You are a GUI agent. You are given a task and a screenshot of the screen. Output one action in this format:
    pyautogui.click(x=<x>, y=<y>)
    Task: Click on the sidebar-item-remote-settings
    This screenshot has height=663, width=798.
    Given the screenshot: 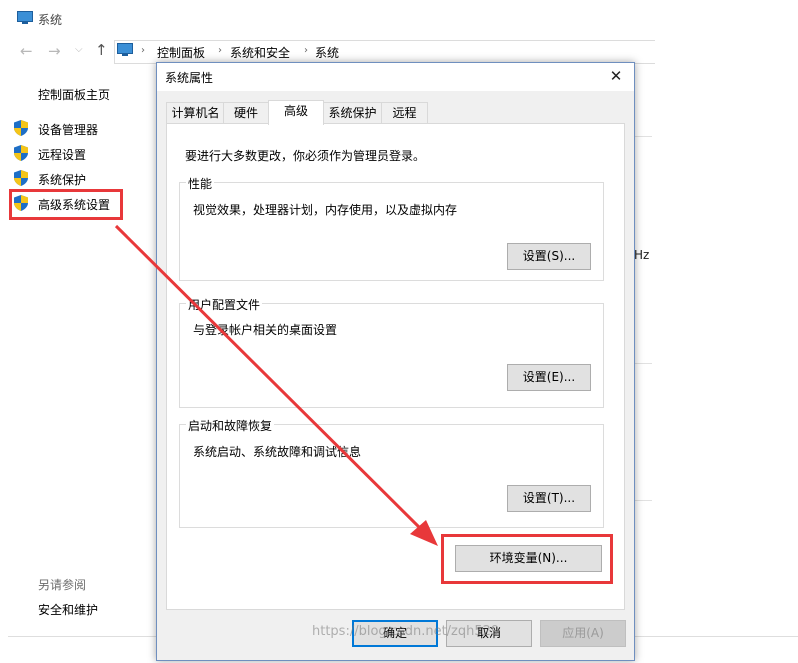 What is the action you would take?
    pyautogui.click(x=21, y=154)
    